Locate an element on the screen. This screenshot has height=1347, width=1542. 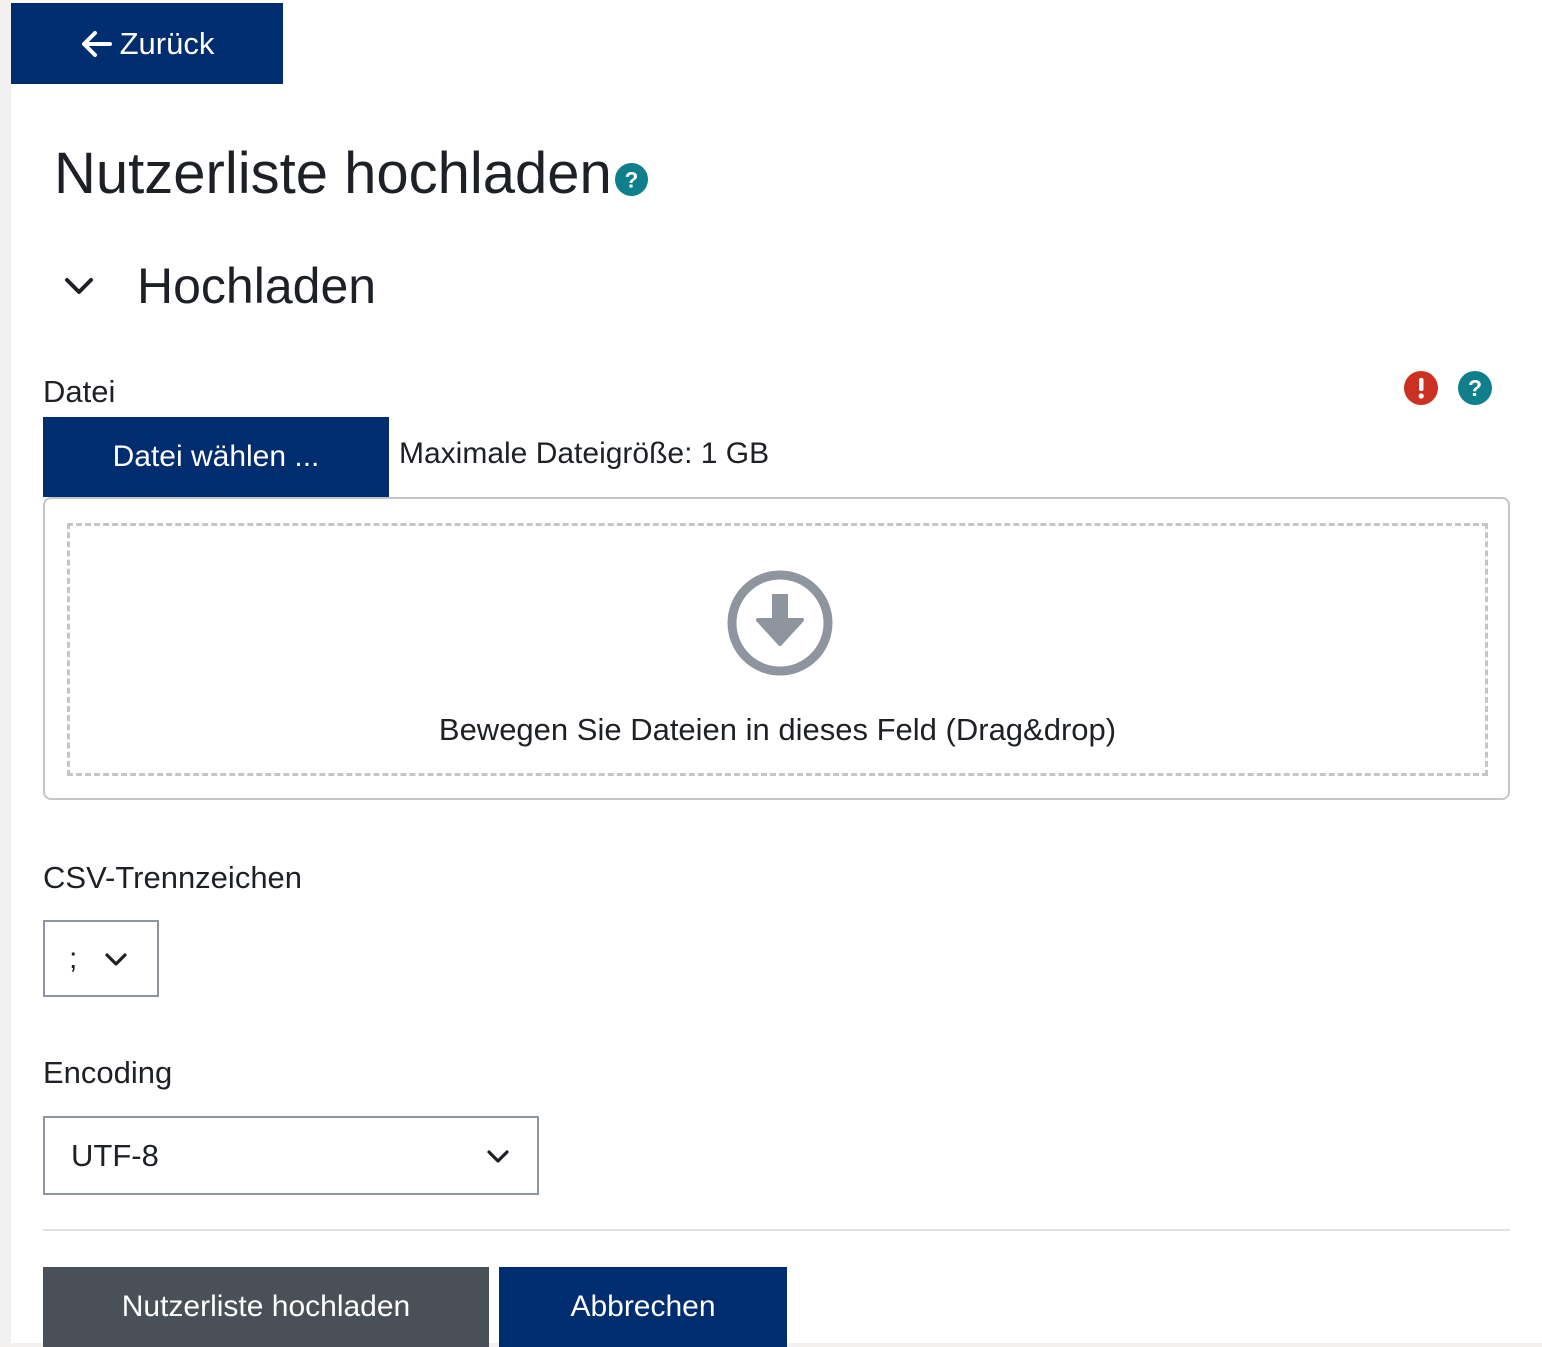
back-button: Zurück is located at coordinates (147, 43).